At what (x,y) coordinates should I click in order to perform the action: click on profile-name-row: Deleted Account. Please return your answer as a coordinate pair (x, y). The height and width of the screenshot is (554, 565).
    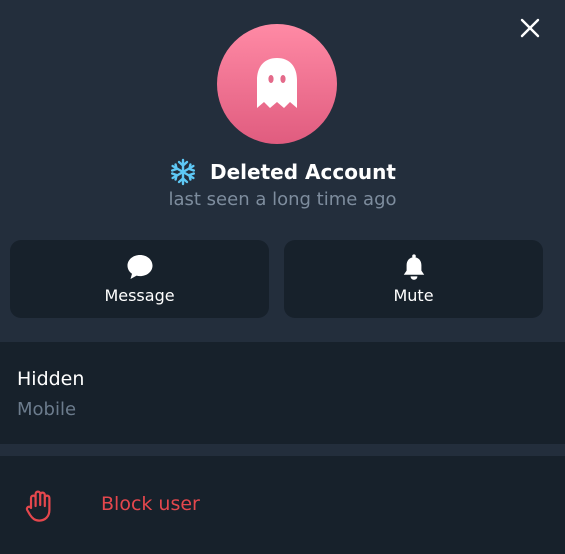
    Looking at the image, I should click on (282, 172).